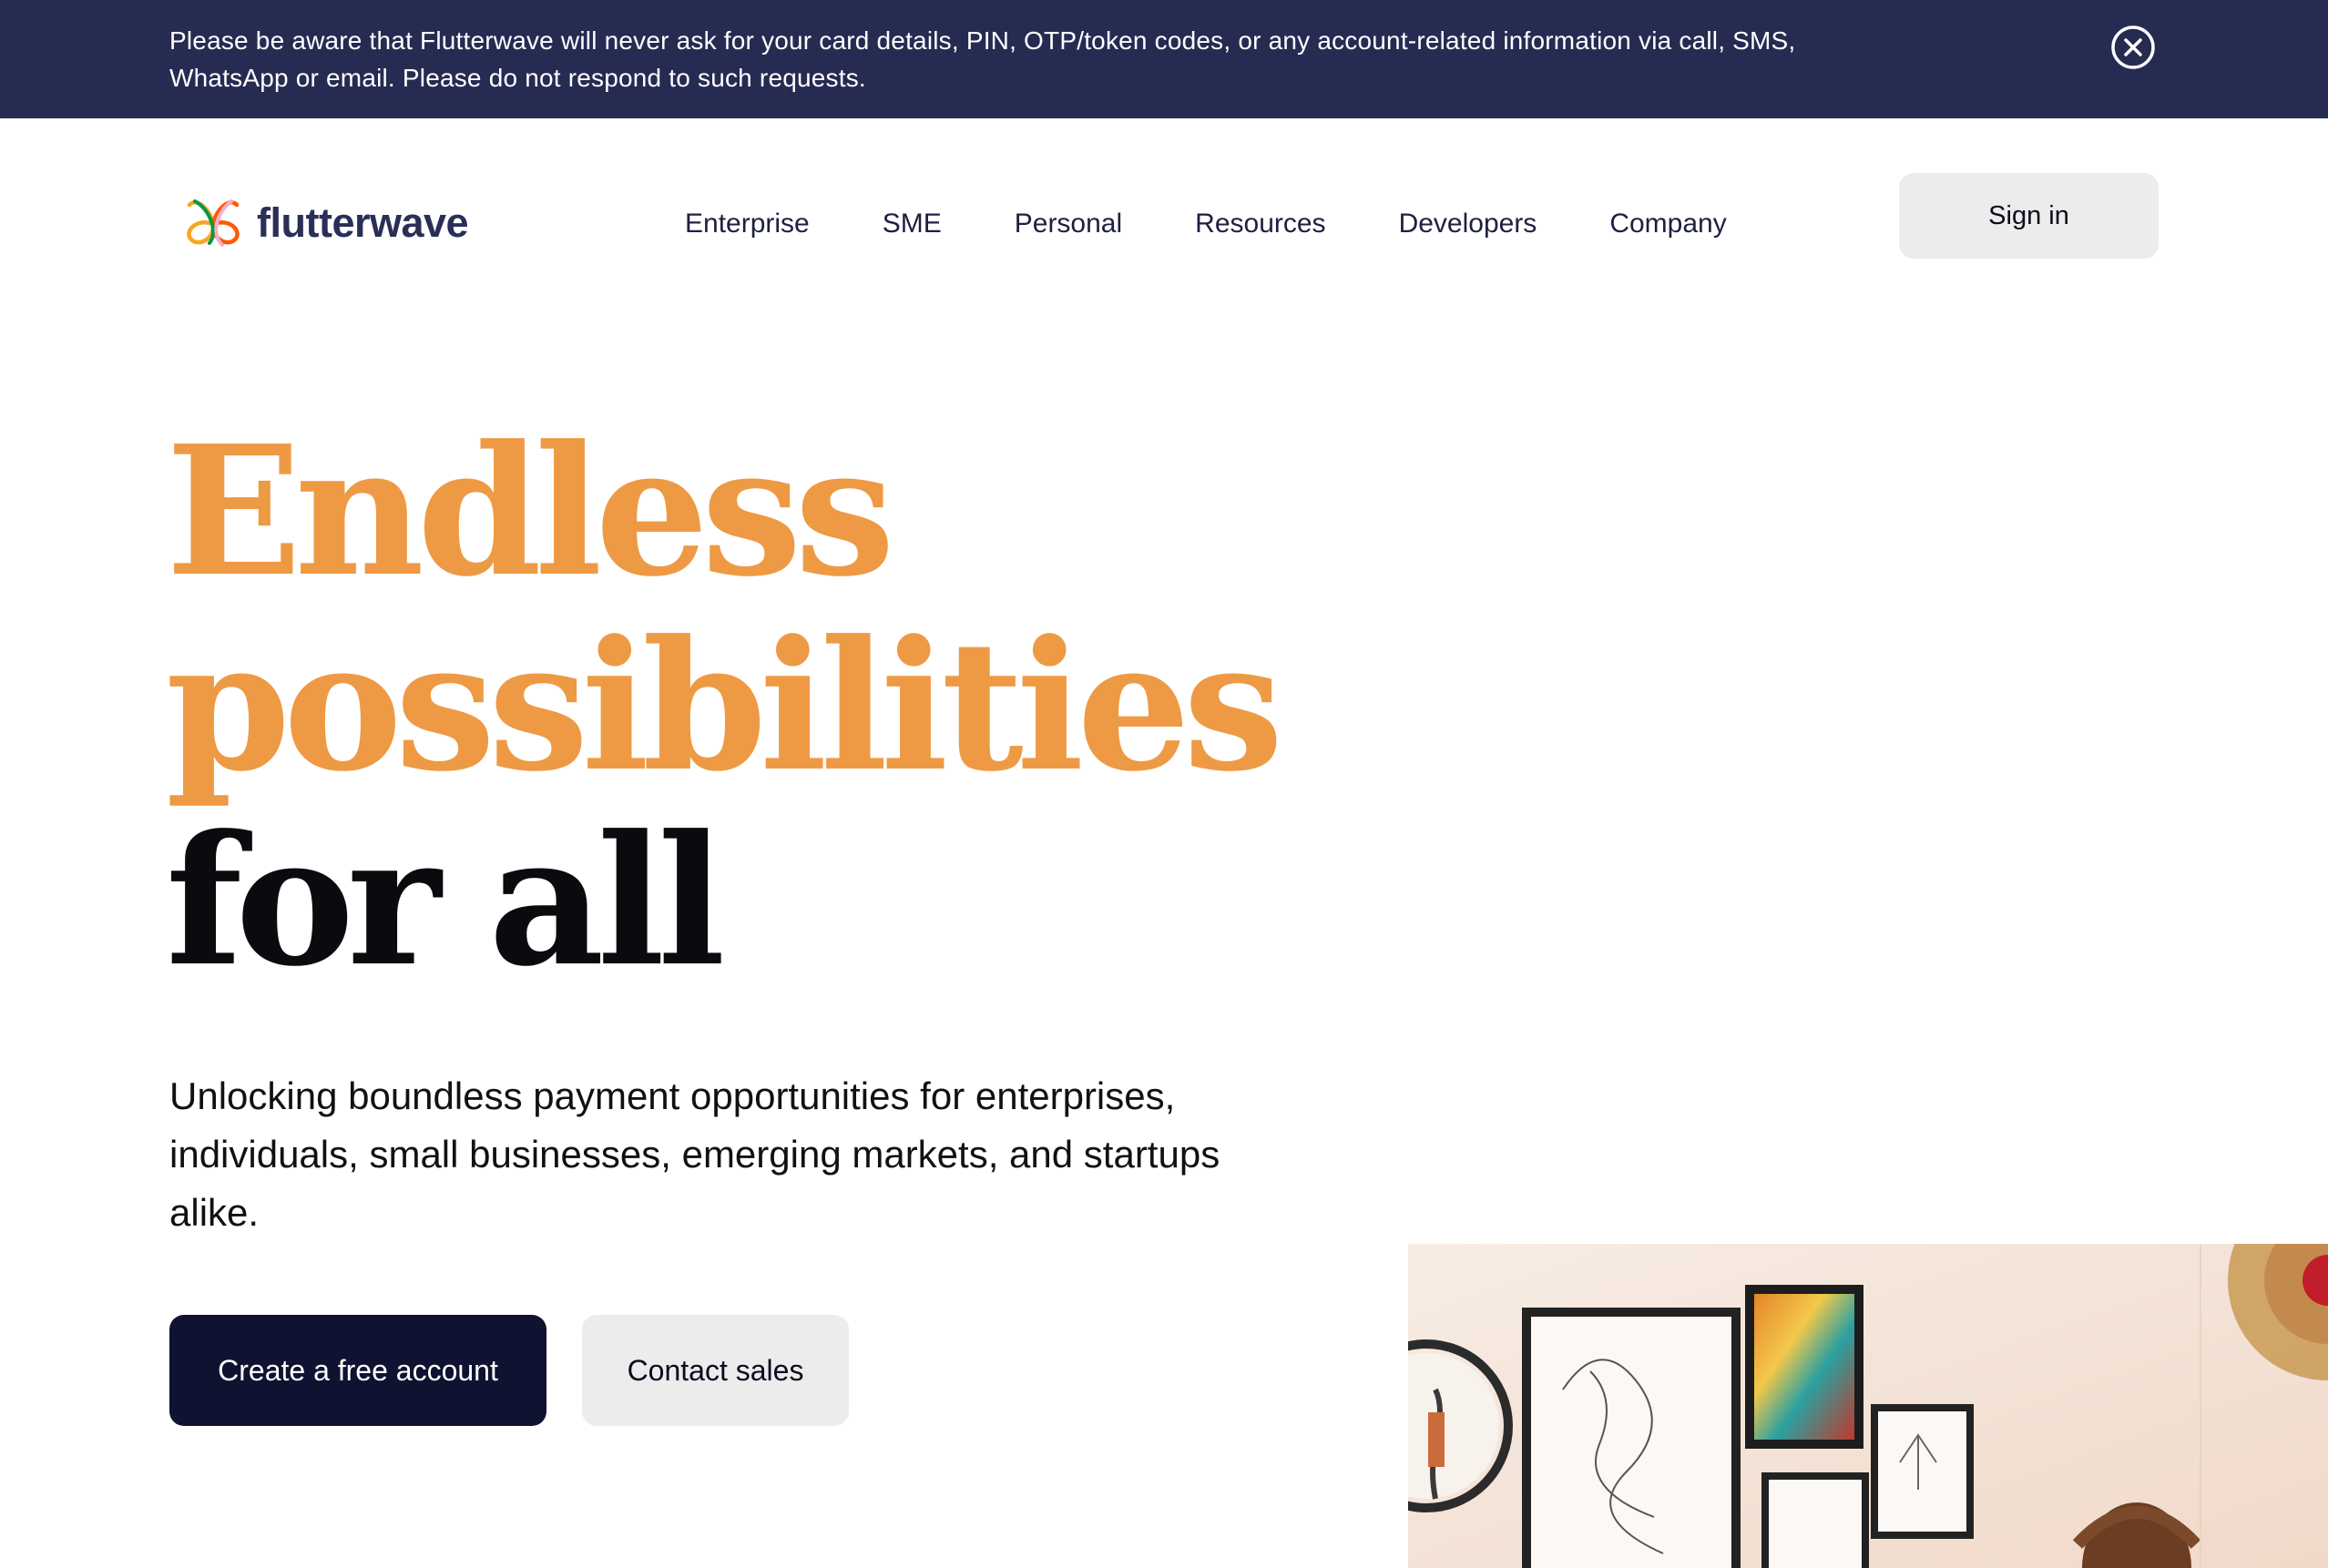 Image resolution: width=2328 pixels, height=1568 pixels. I want to click on nav-item-personal: Personal, so click(1069, 224).